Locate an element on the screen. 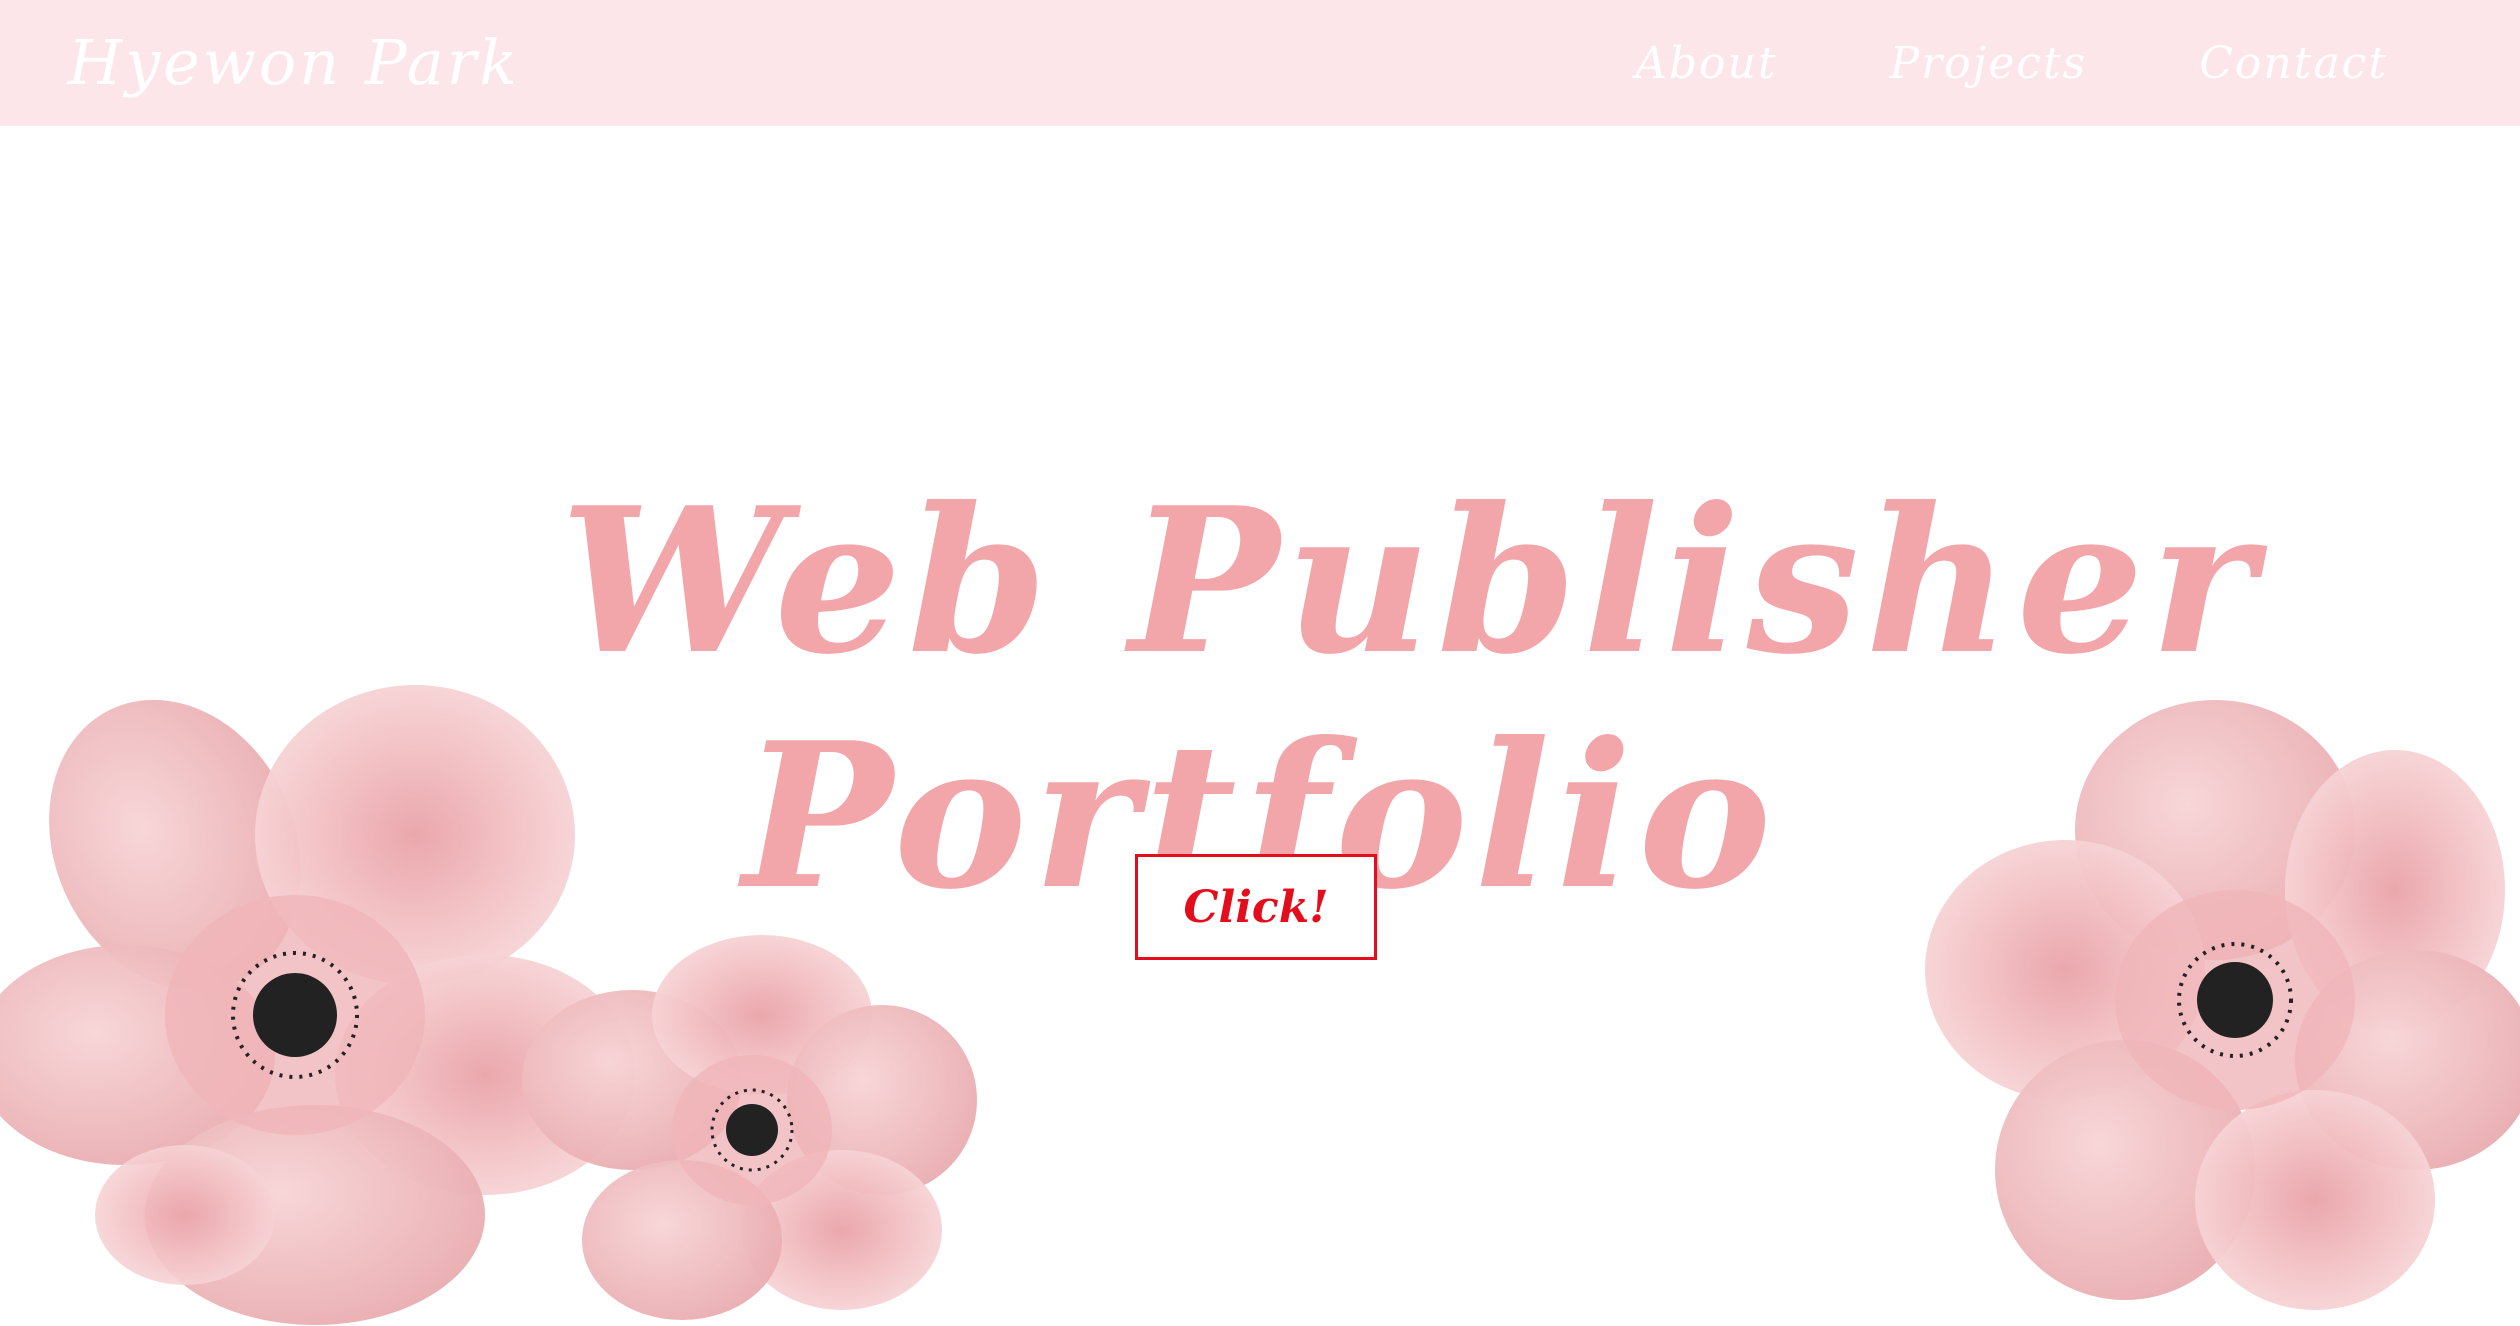 This screenshot has height=1326, width=2520. nav-link-contact: Contact is located at coordinates (2293, 63).